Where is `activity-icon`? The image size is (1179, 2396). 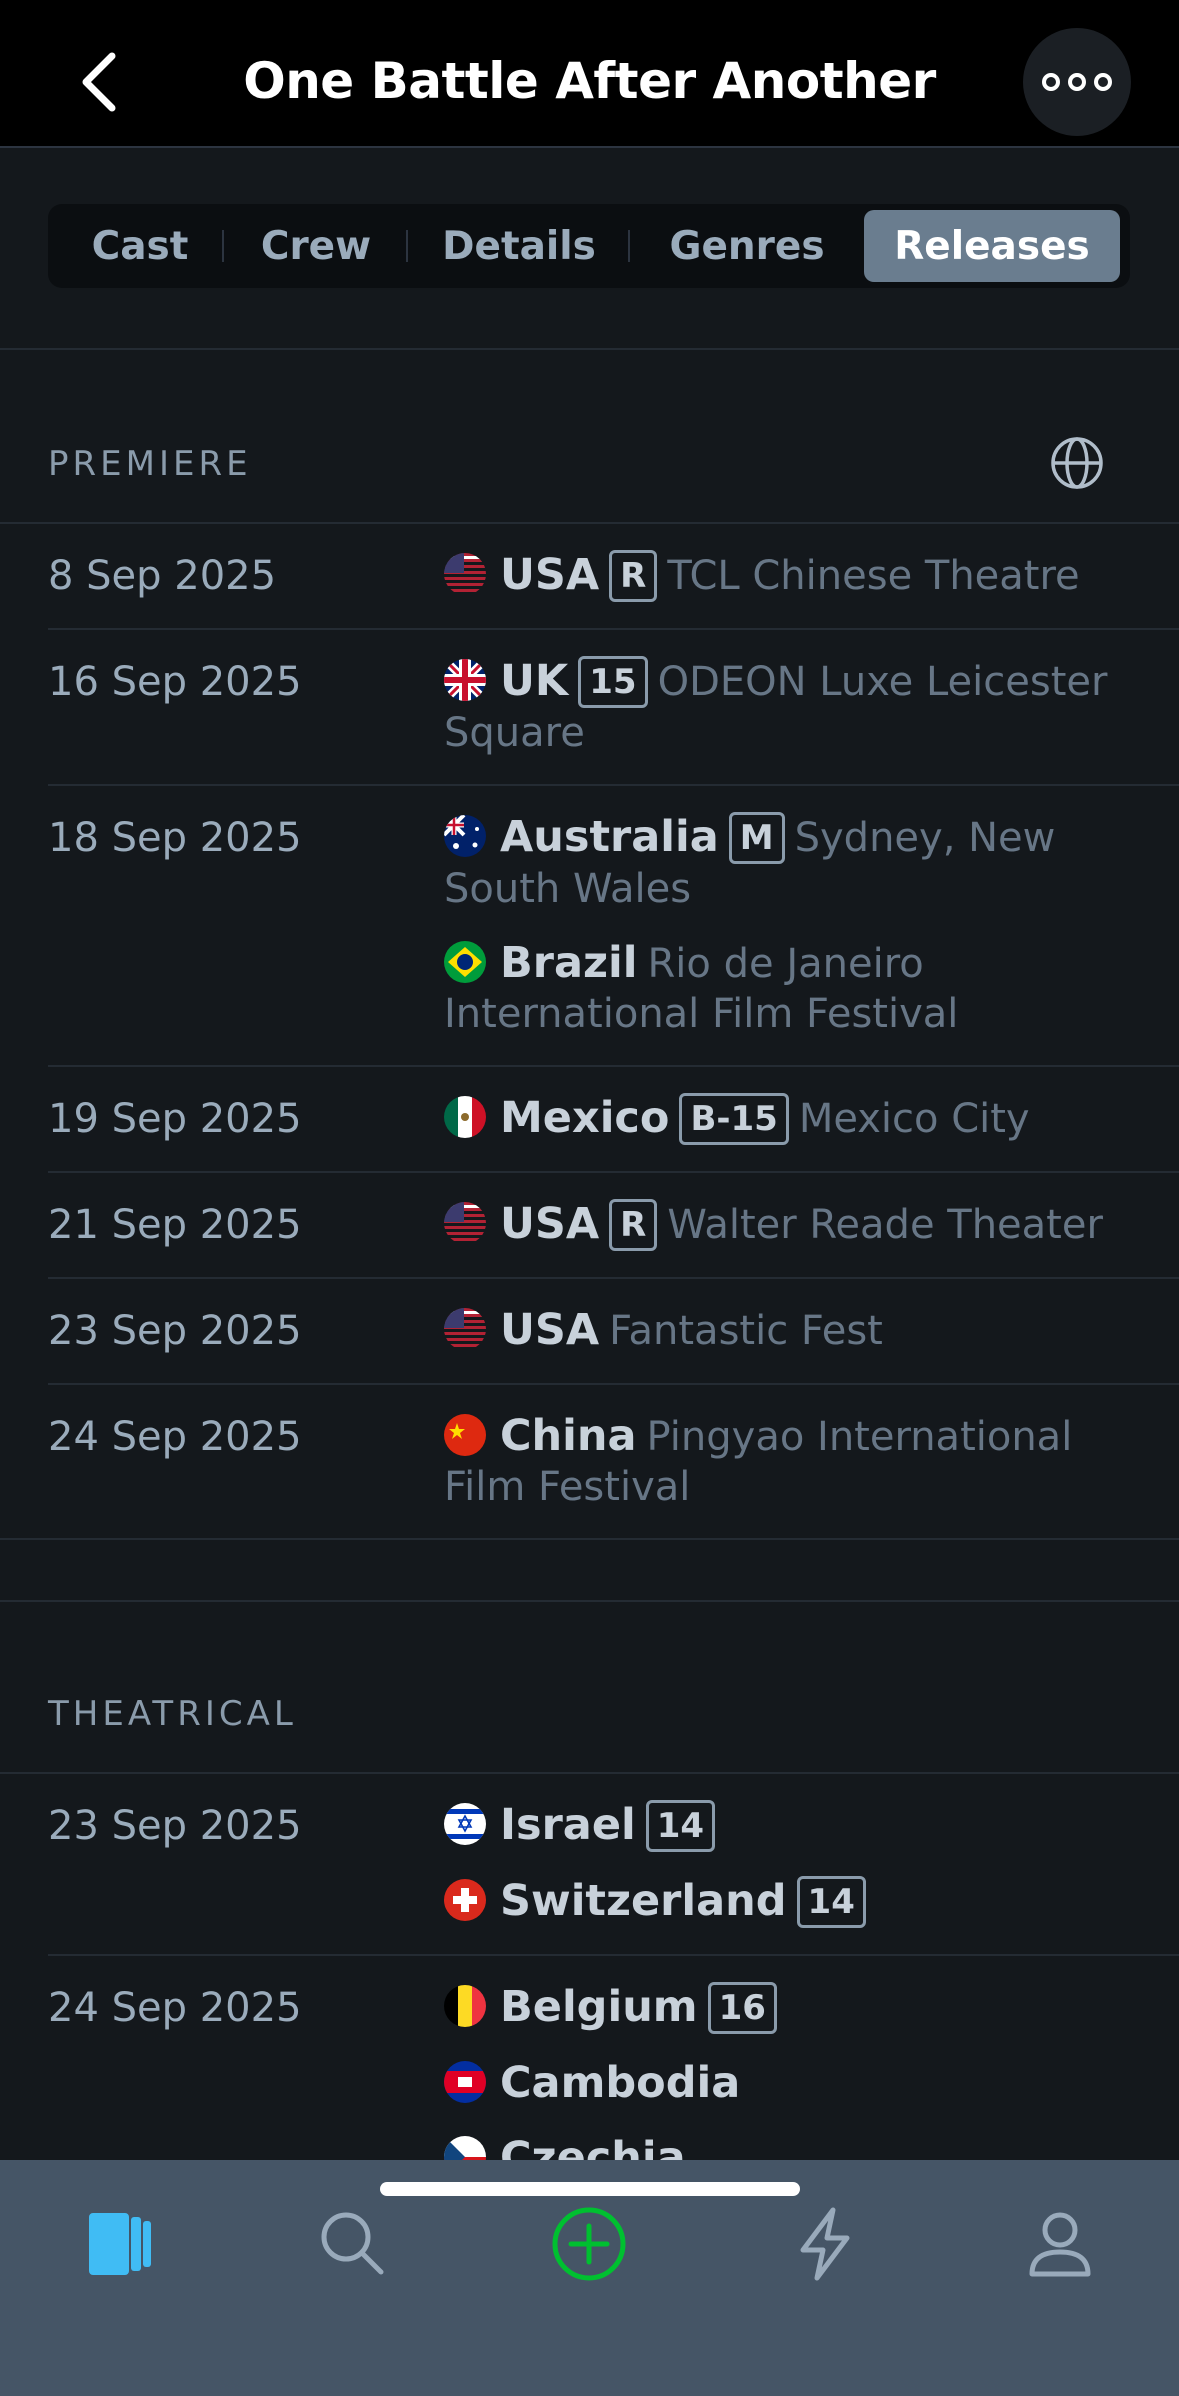
activity-icon is located at coordinates (825, 2244).